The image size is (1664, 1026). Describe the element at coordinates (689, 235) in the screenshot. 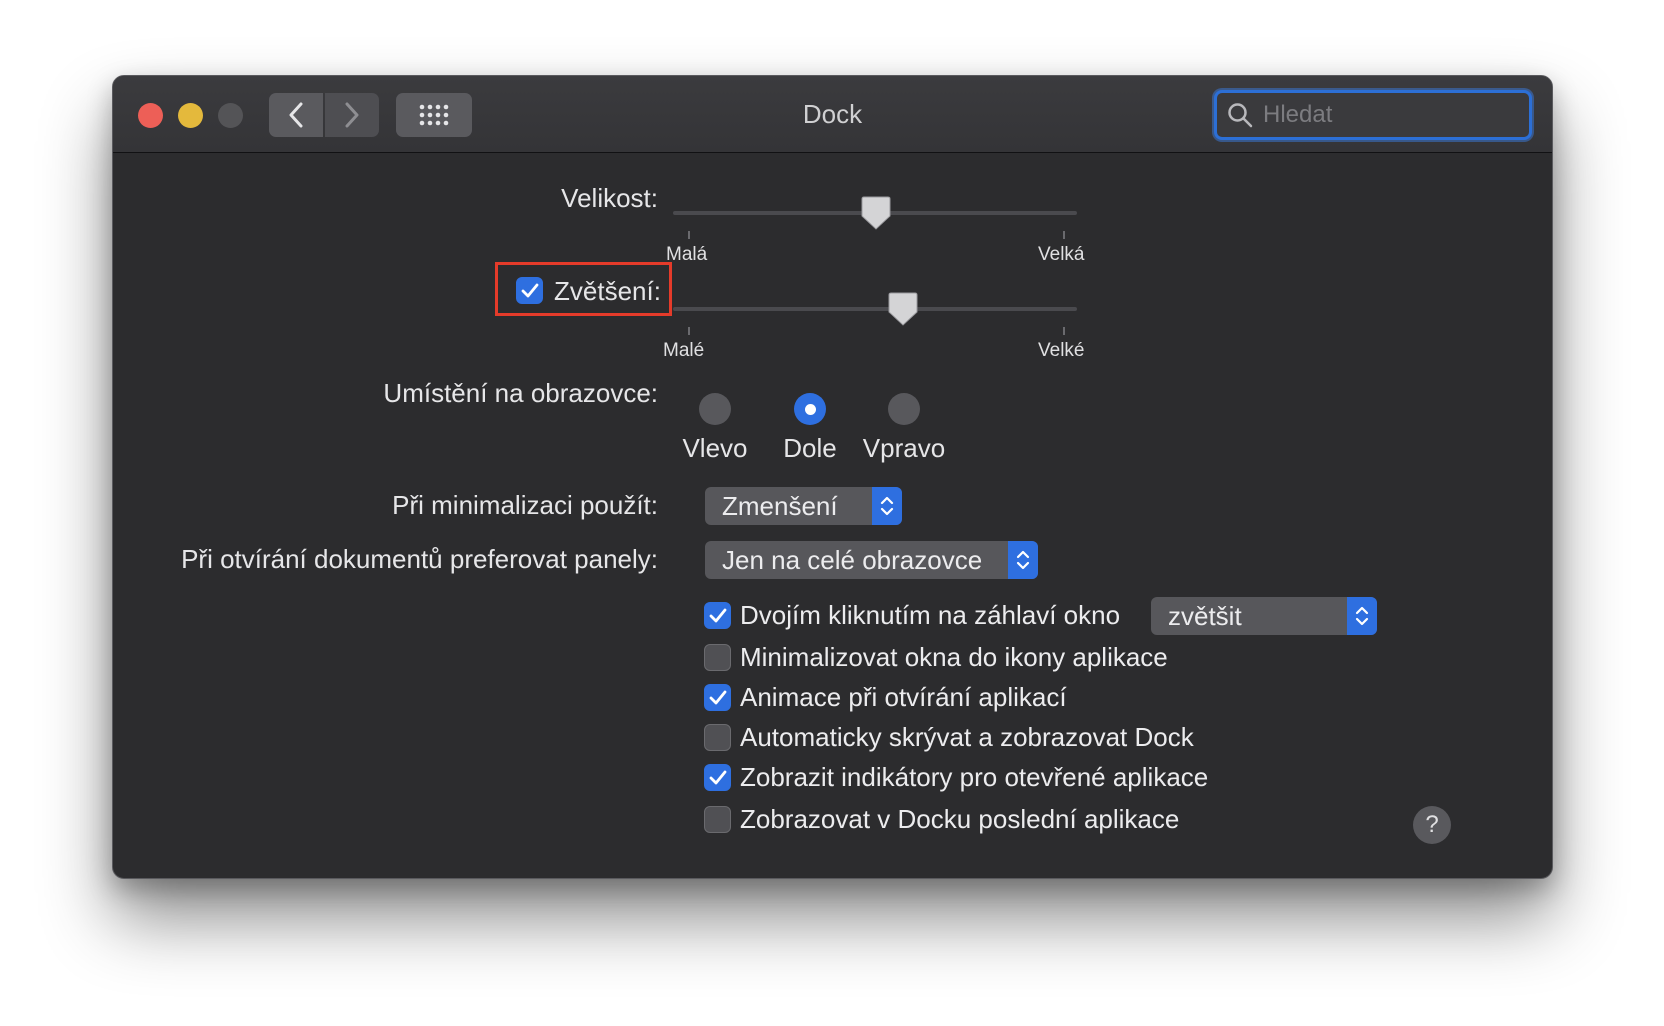

I see `size-tick-min` at that location.